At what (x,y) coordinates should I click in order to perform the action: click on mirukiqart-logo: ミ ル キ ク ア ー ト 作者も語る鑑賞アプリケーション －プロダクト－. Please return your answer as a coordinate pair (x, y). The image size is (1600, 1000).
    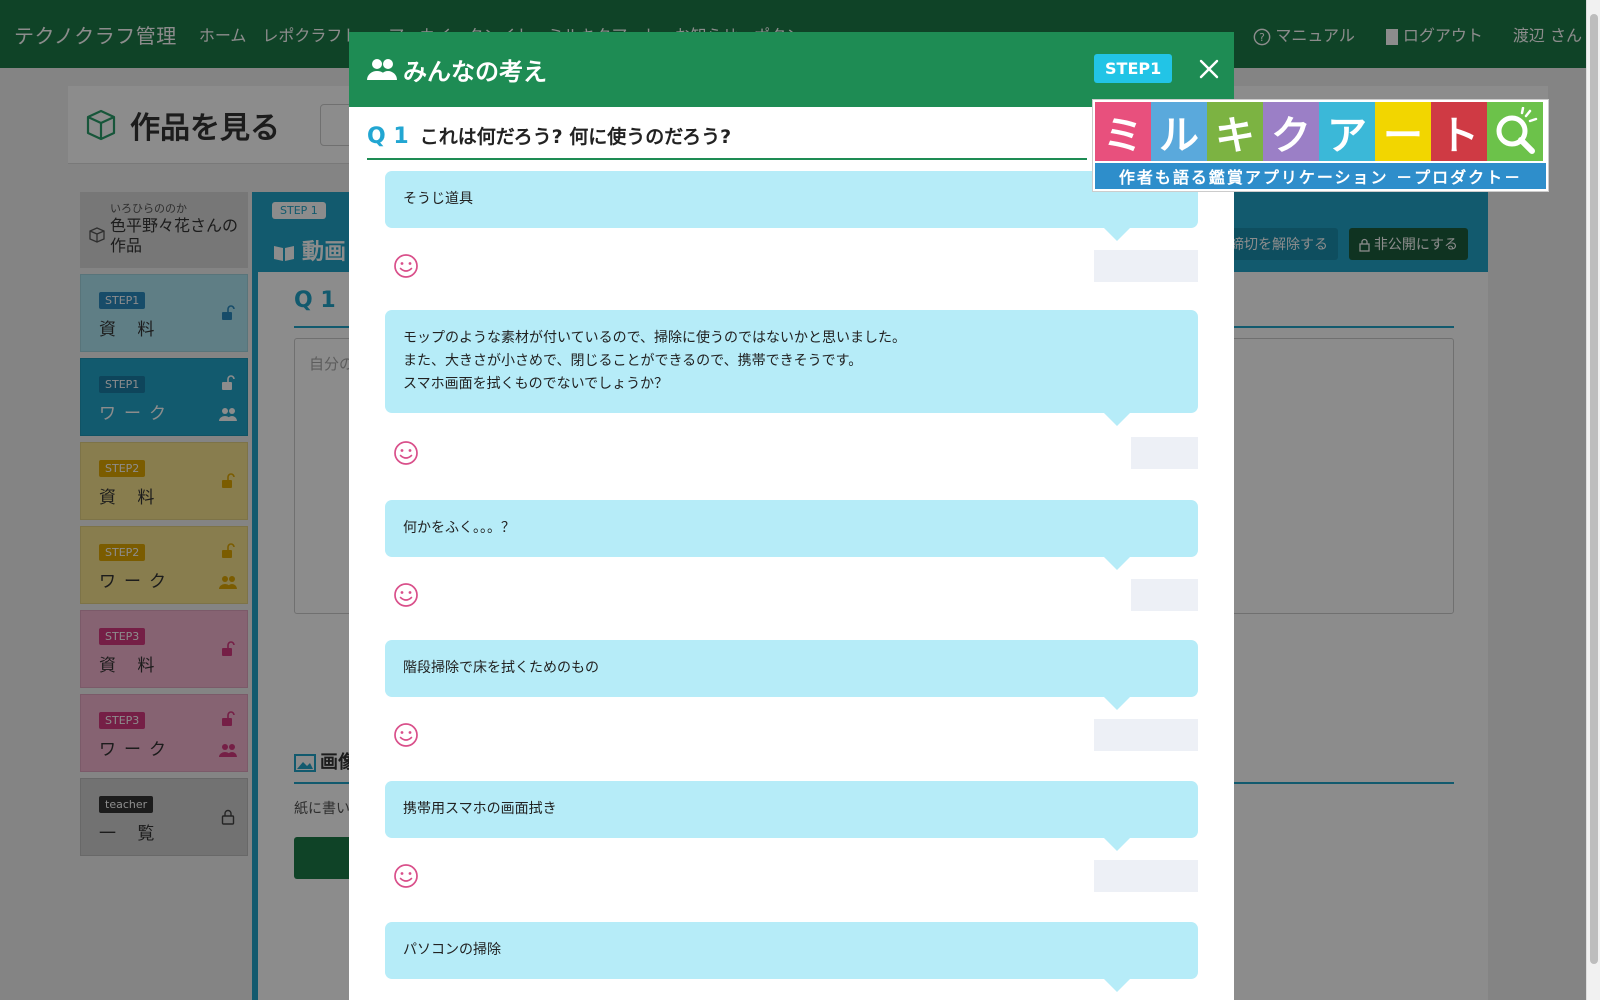
    Looking at the image, I should click on (1320, 145).